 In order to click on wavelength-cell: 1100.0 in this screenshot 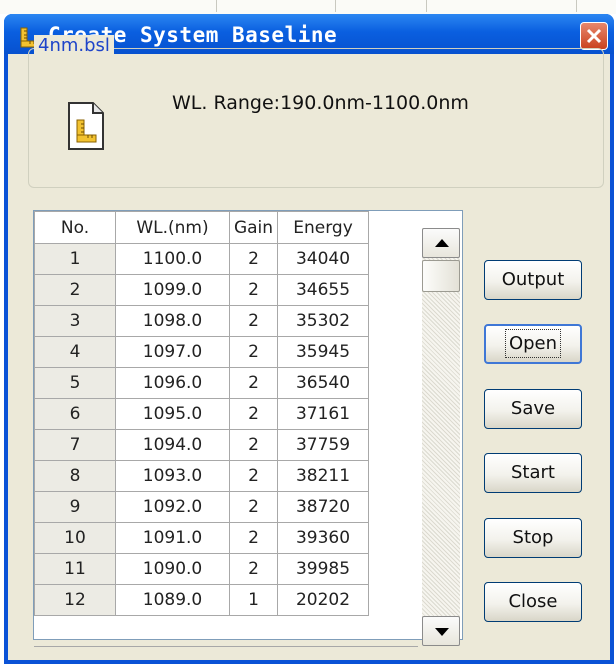, I will do `click(172, 259)`.